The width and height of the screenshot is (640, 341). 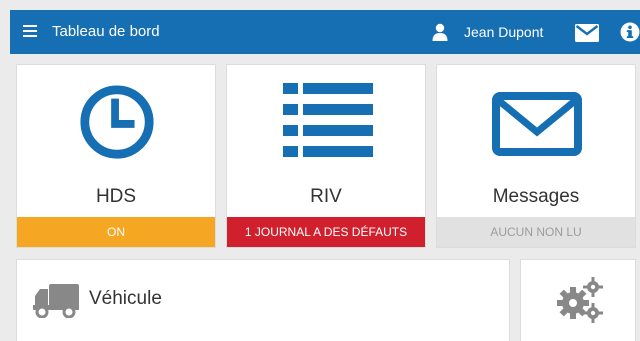 What do you see at coordinates (125, 298) in the screenshot?
I see `tile-label: Véhicule` at bounding box center [125, 298].